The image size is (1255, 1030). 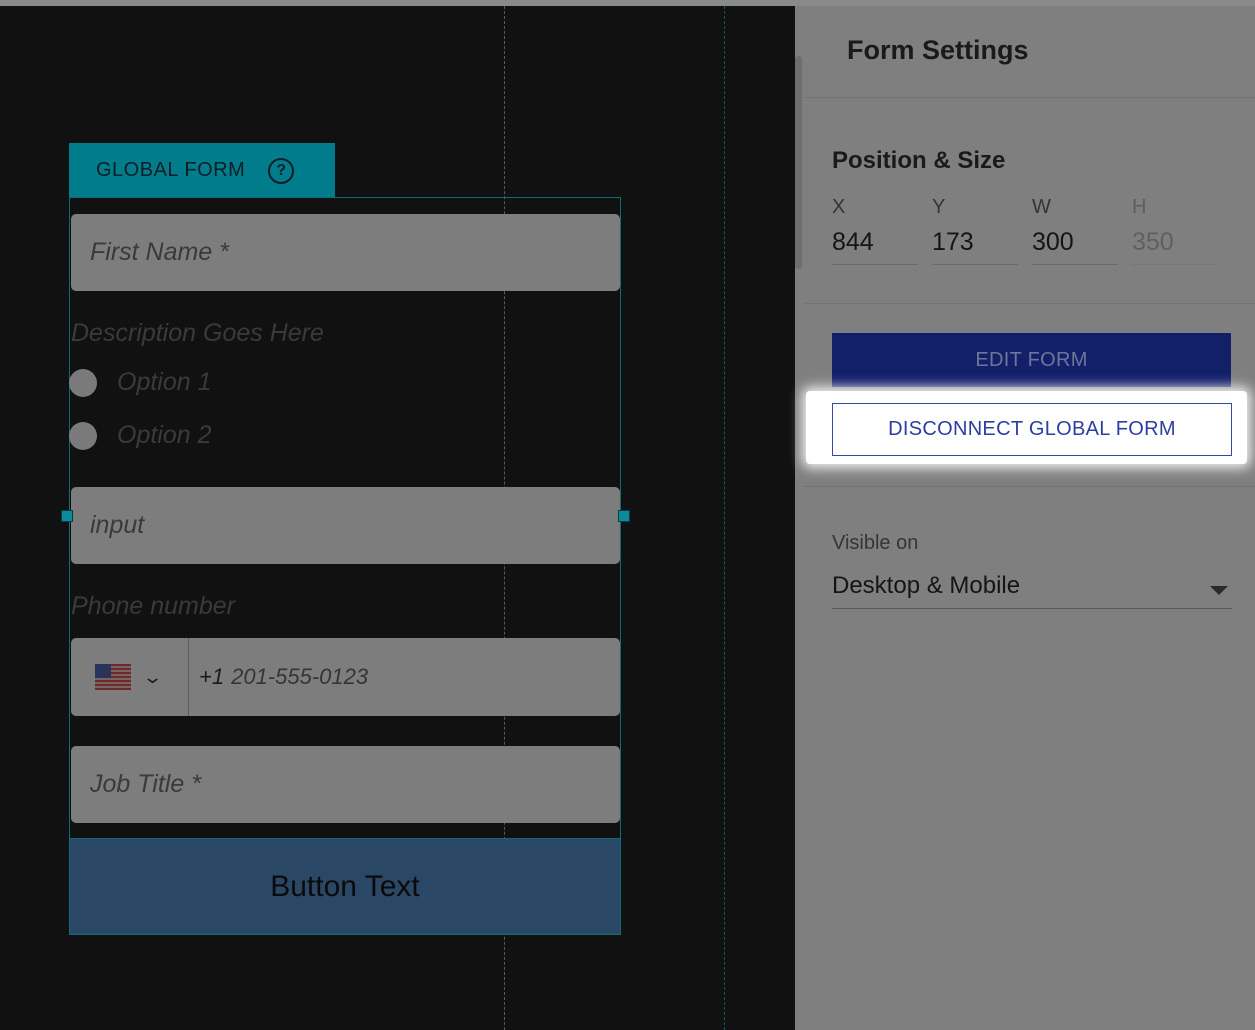 I want to click on chevron-down-icon: ⌄, so click(x=152, y=676).